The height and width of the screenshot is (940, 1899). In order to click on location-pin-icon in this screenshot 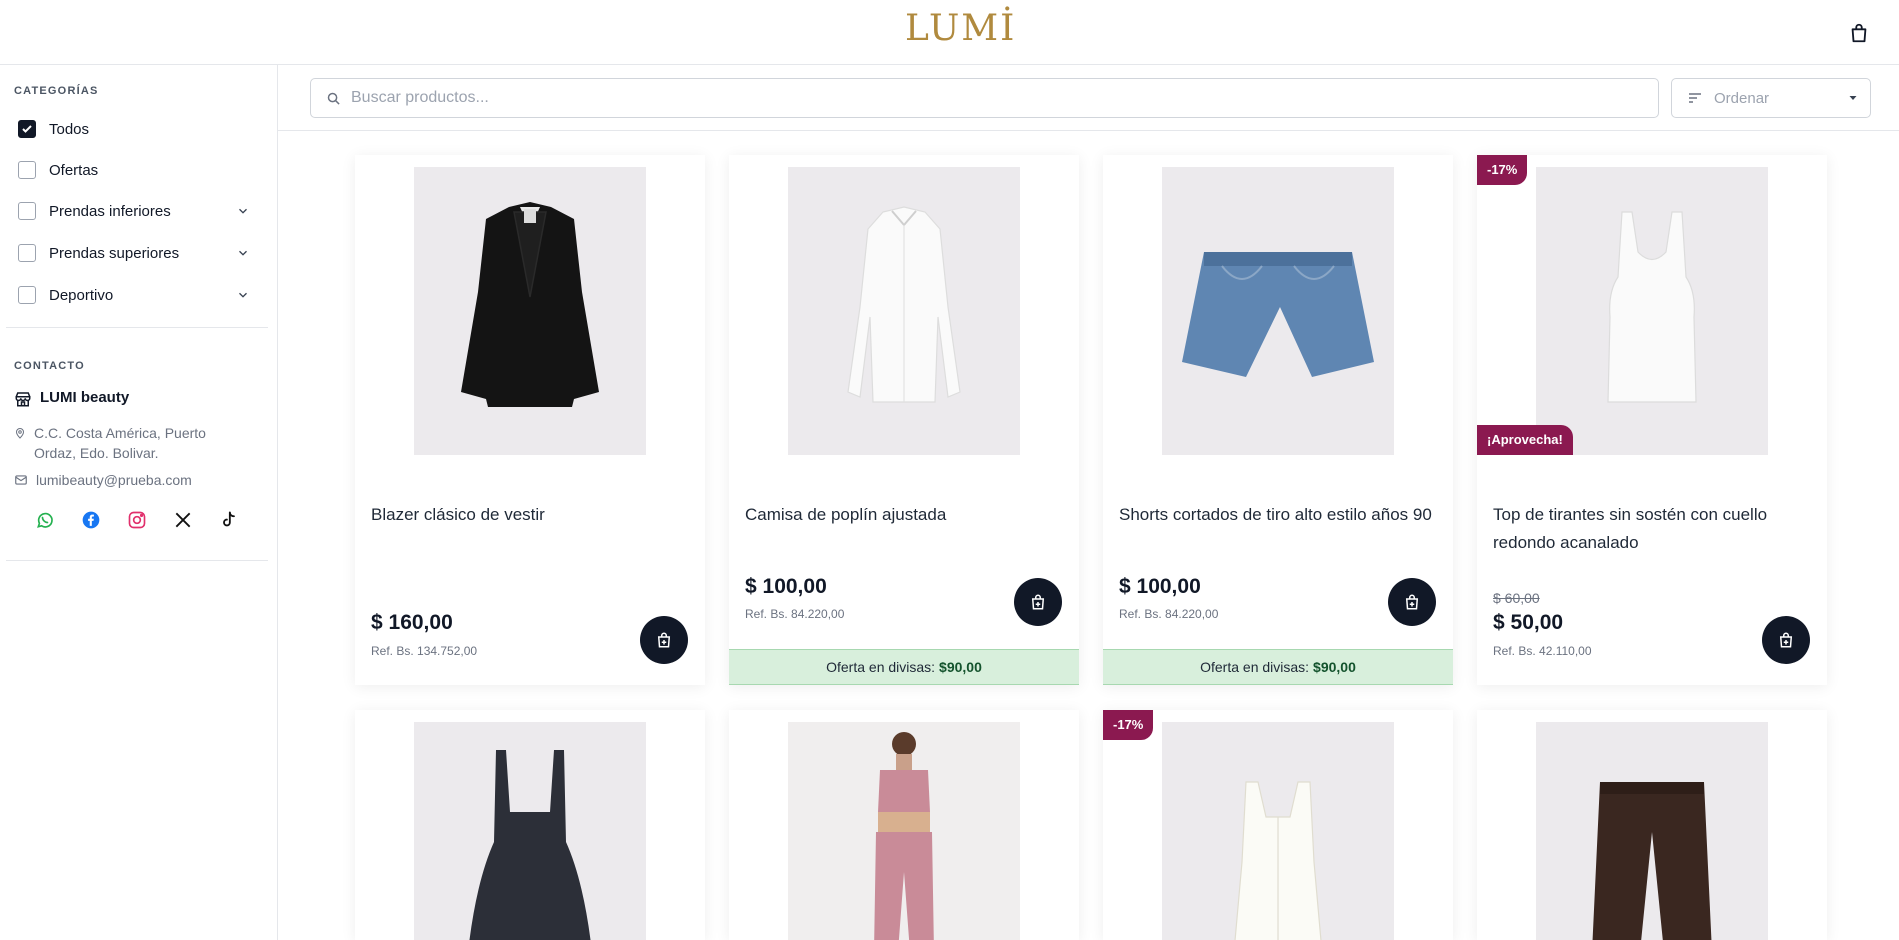, I will do `click(20, 433)`.